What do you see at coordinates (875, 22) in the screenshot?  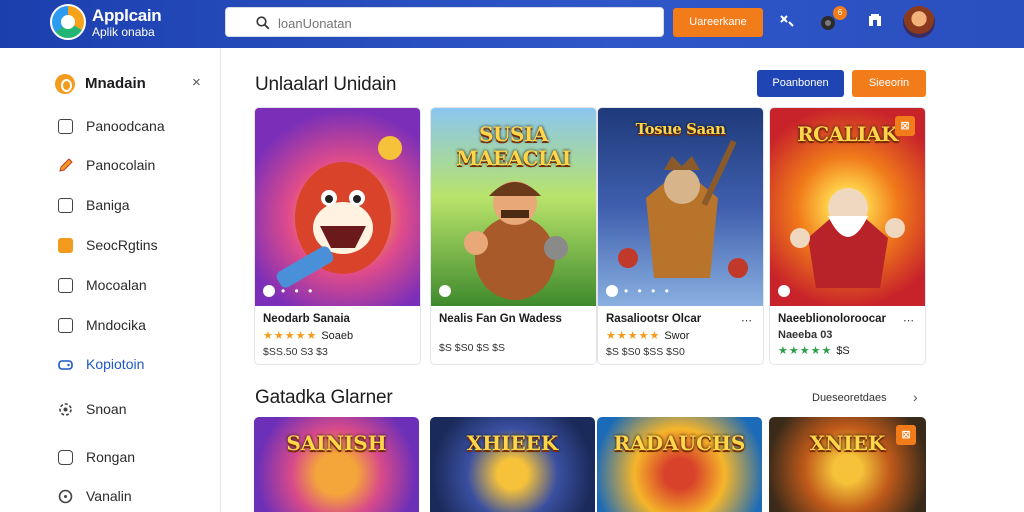 I see `store-icon` at bounding box center [875, 22].